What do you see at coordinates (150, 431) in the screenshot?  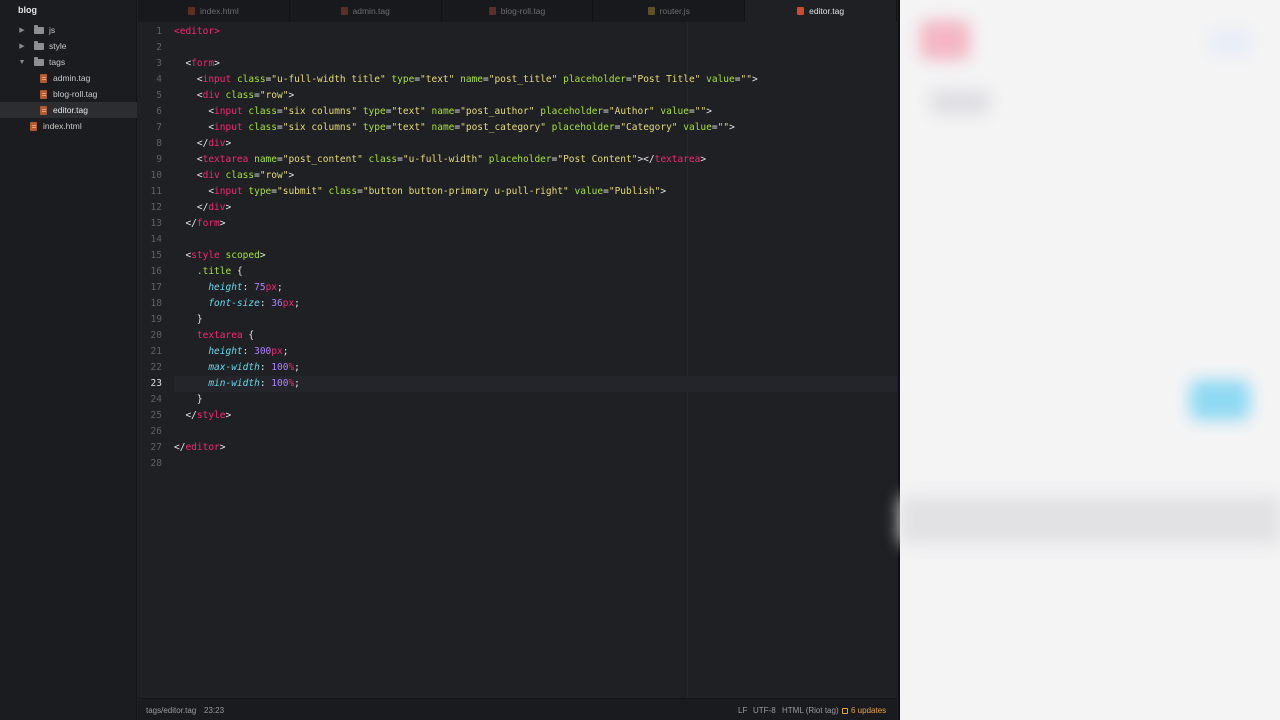 I see `line-number: 26` at bounding box center [150, 431].